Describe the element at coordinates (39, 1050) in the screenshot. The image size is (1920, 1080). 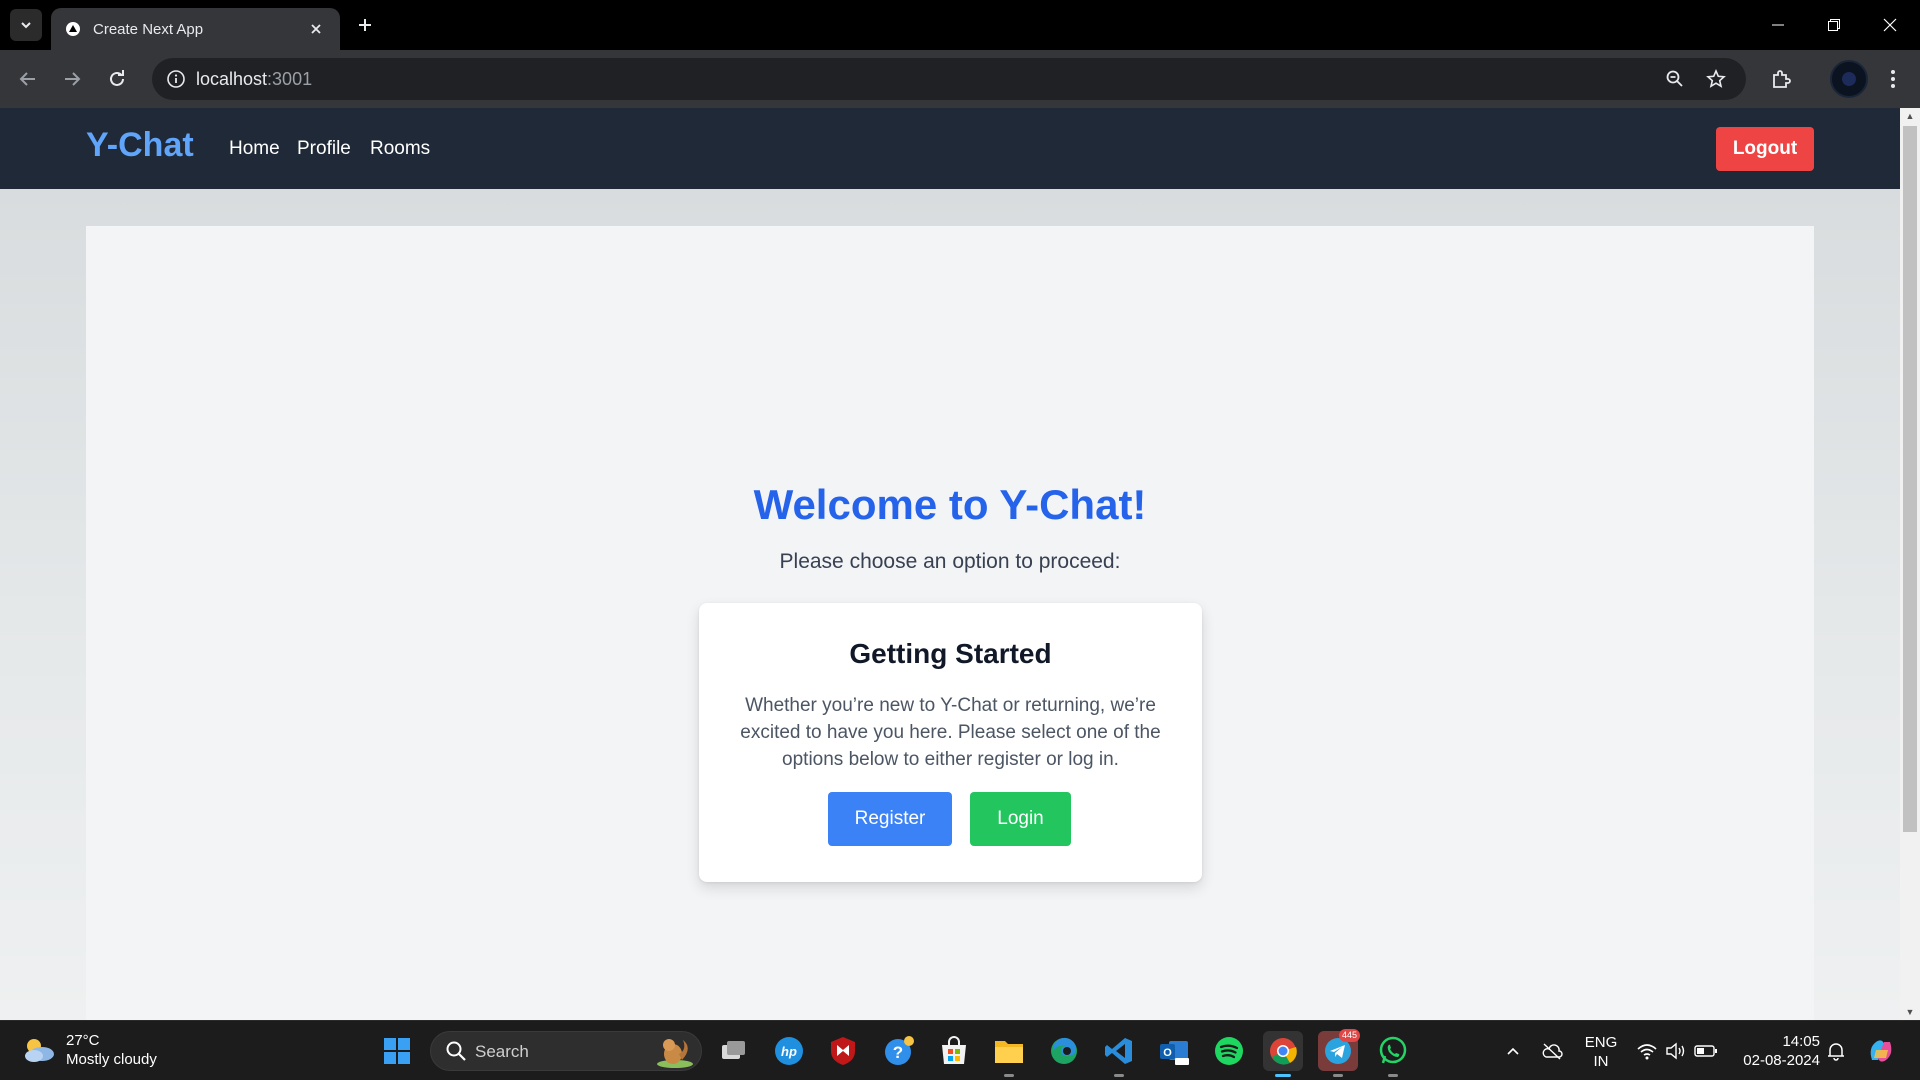
I see `cloudy-weather-icon` at that location.